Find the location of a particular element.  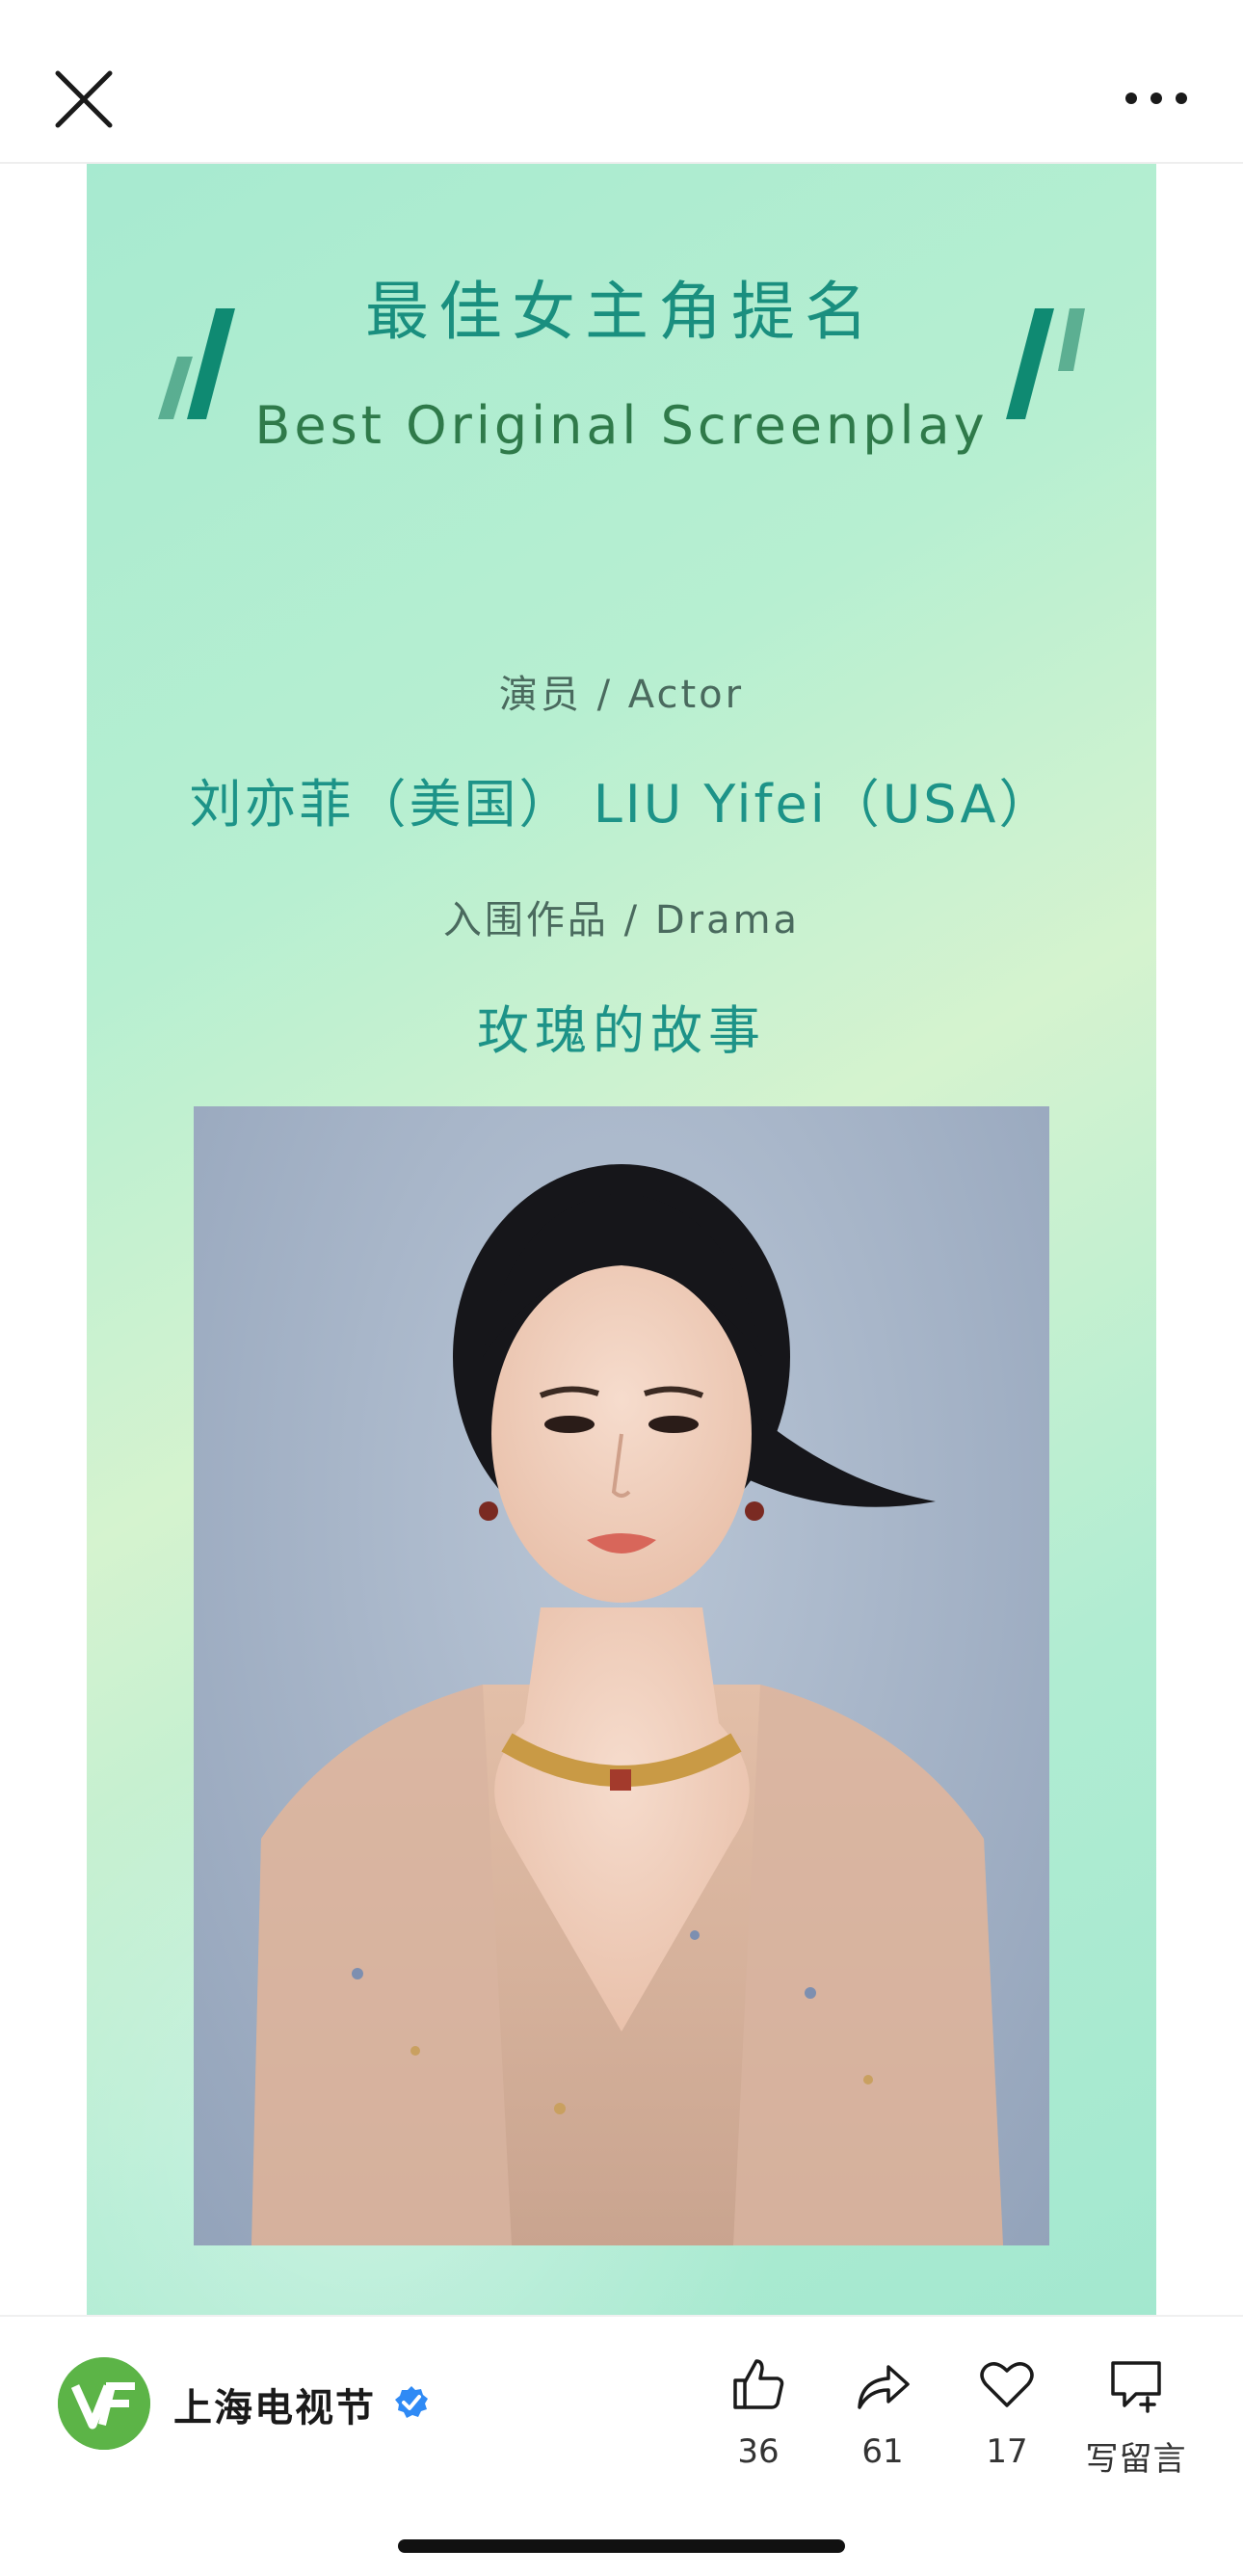

close-button is located at coordinates (83, 99).